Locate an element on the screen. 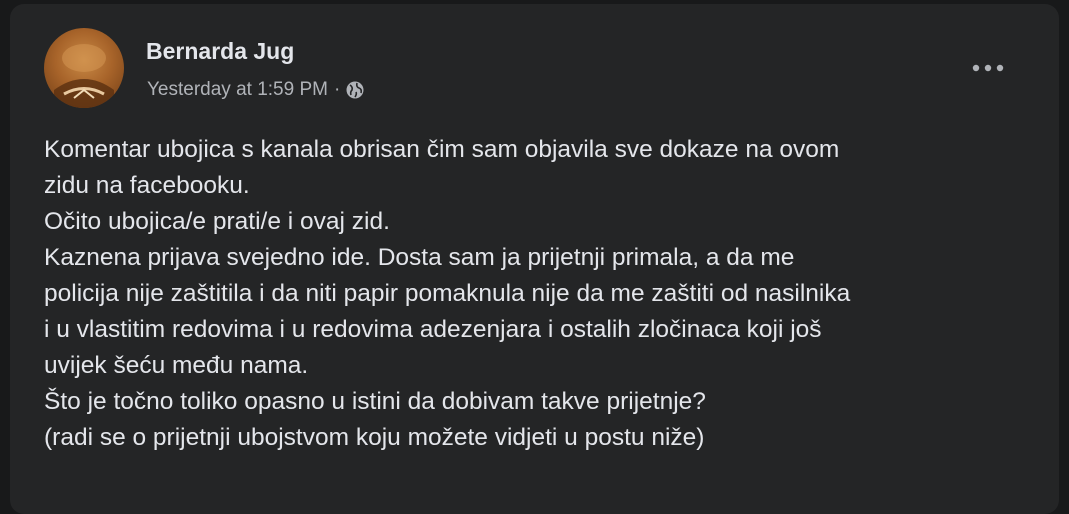 The width and height of the screenshot is (1069, 514). more-options-icon is located at coordinates (988, 68).